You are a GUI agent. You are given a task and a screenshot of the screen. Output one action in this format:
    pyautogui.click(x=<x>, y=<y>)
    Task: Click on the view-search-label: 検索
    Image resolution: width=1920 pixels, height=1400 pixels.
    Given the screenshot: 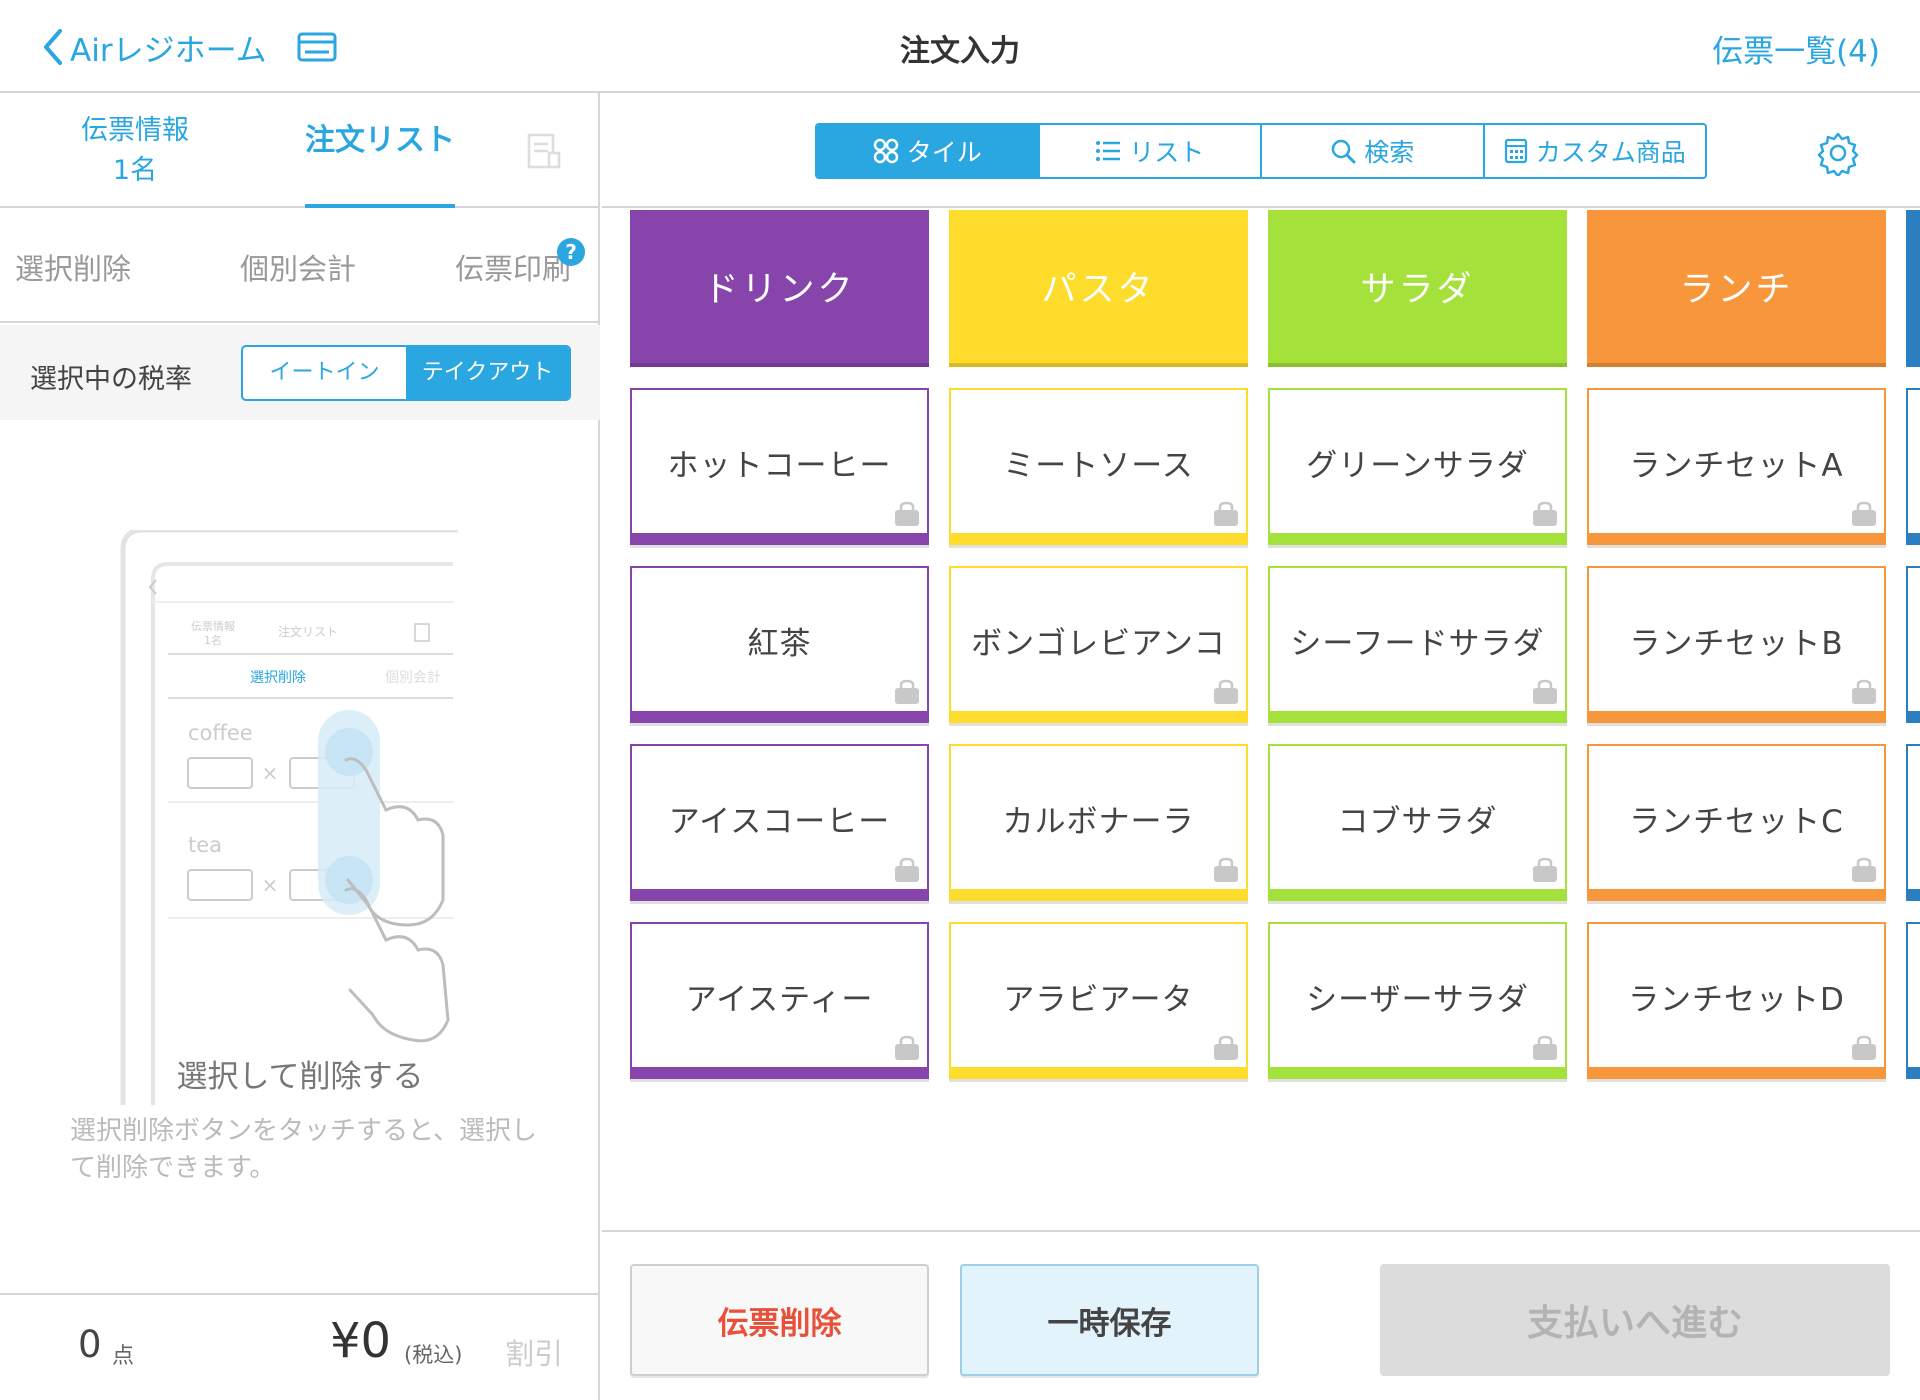 What is the action you would take?
    pyautogui.click(x=1389, y=152)
    